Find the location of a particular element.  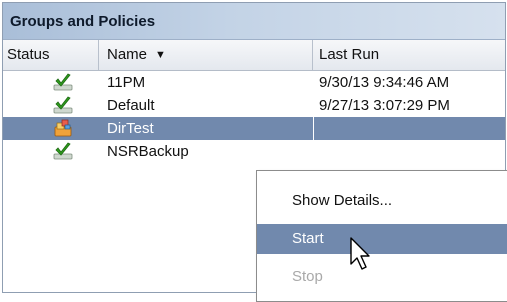

name-cell: DirTest is located at coordinates (130, 128).